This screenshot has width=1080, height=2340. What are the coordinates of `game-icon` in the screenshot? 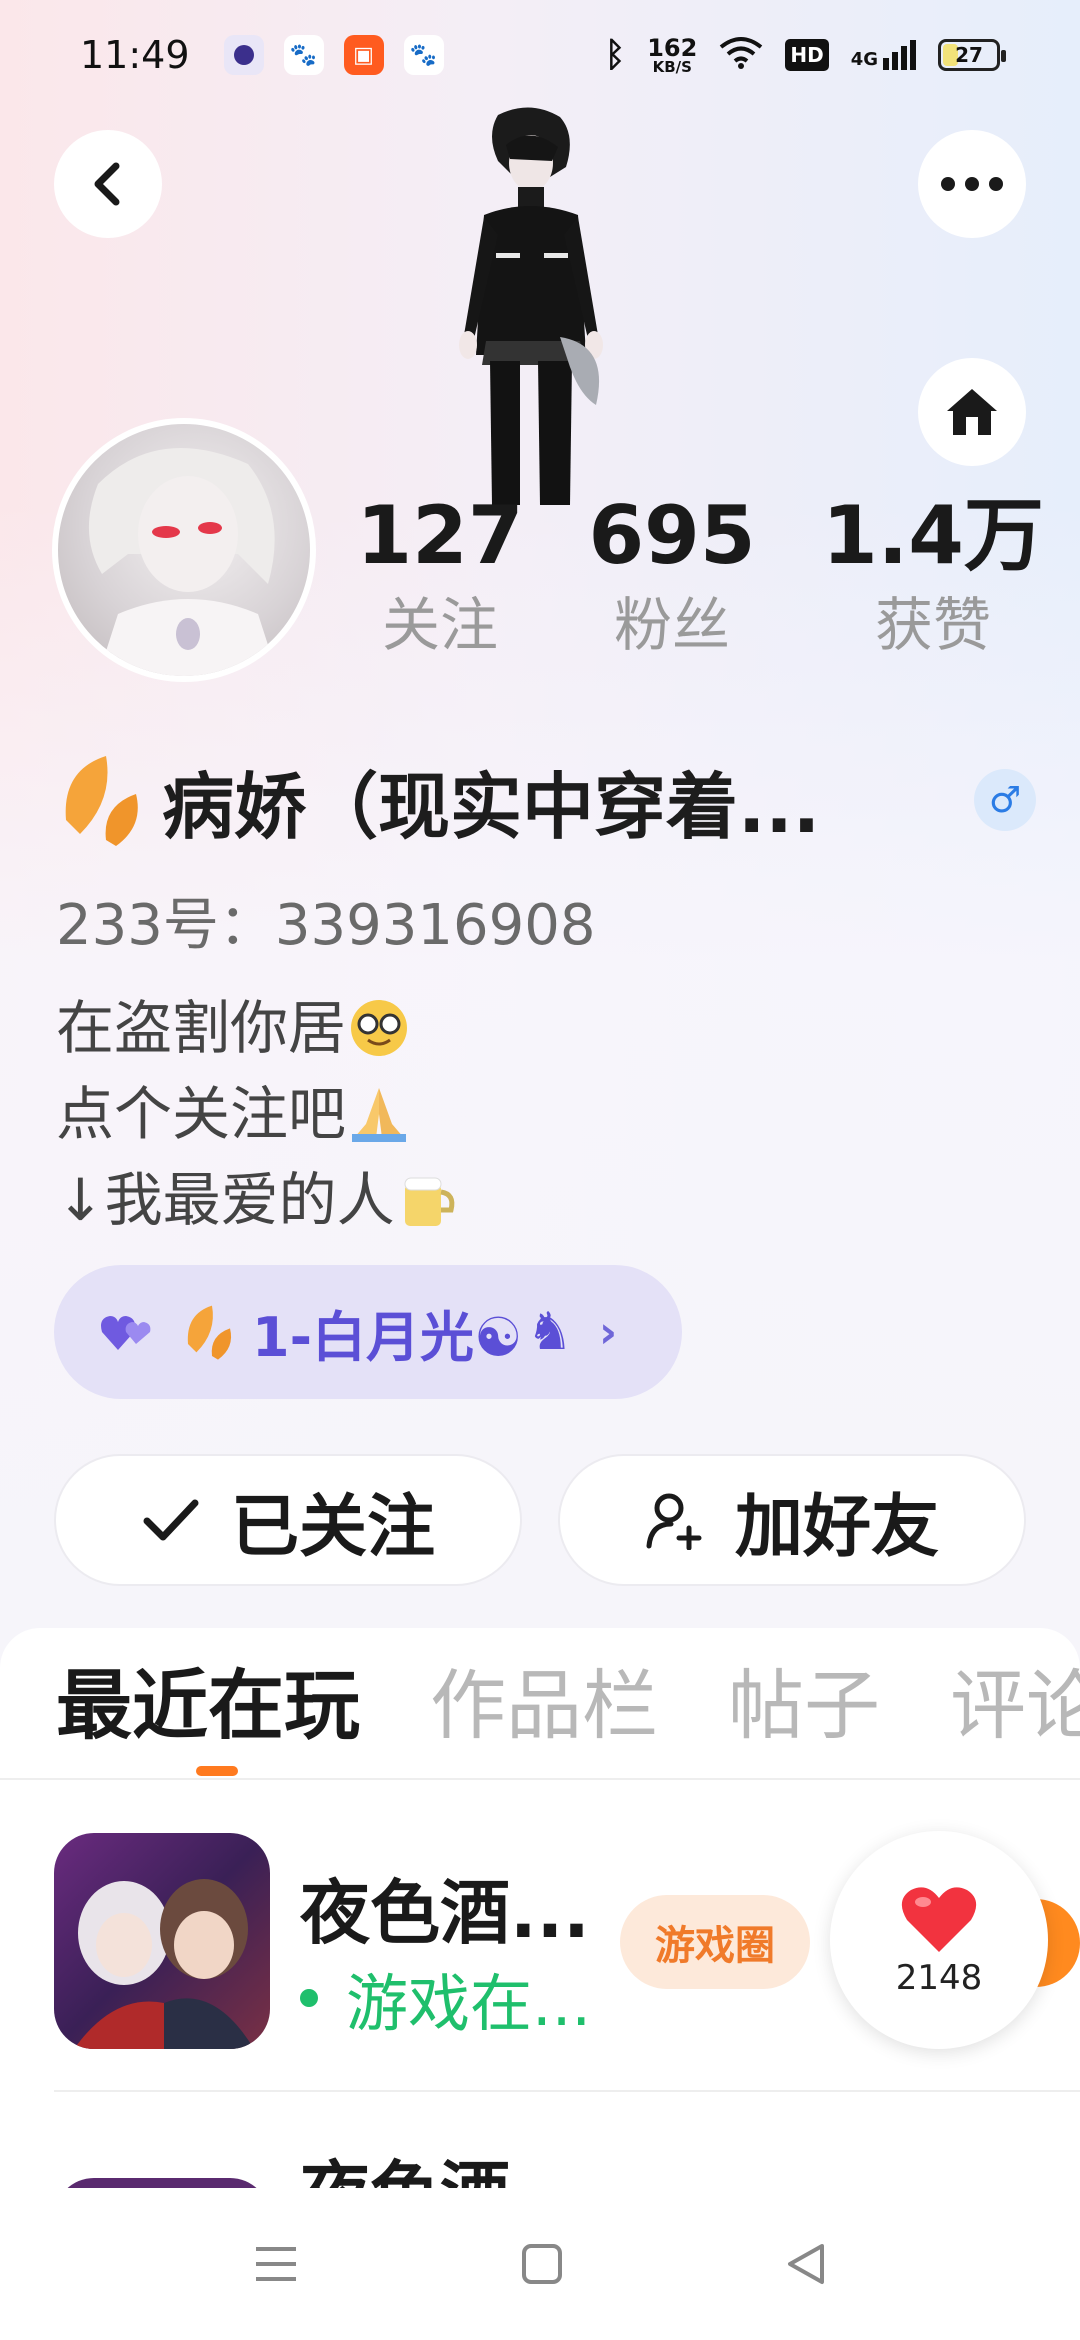 It's located at (162, 1941).